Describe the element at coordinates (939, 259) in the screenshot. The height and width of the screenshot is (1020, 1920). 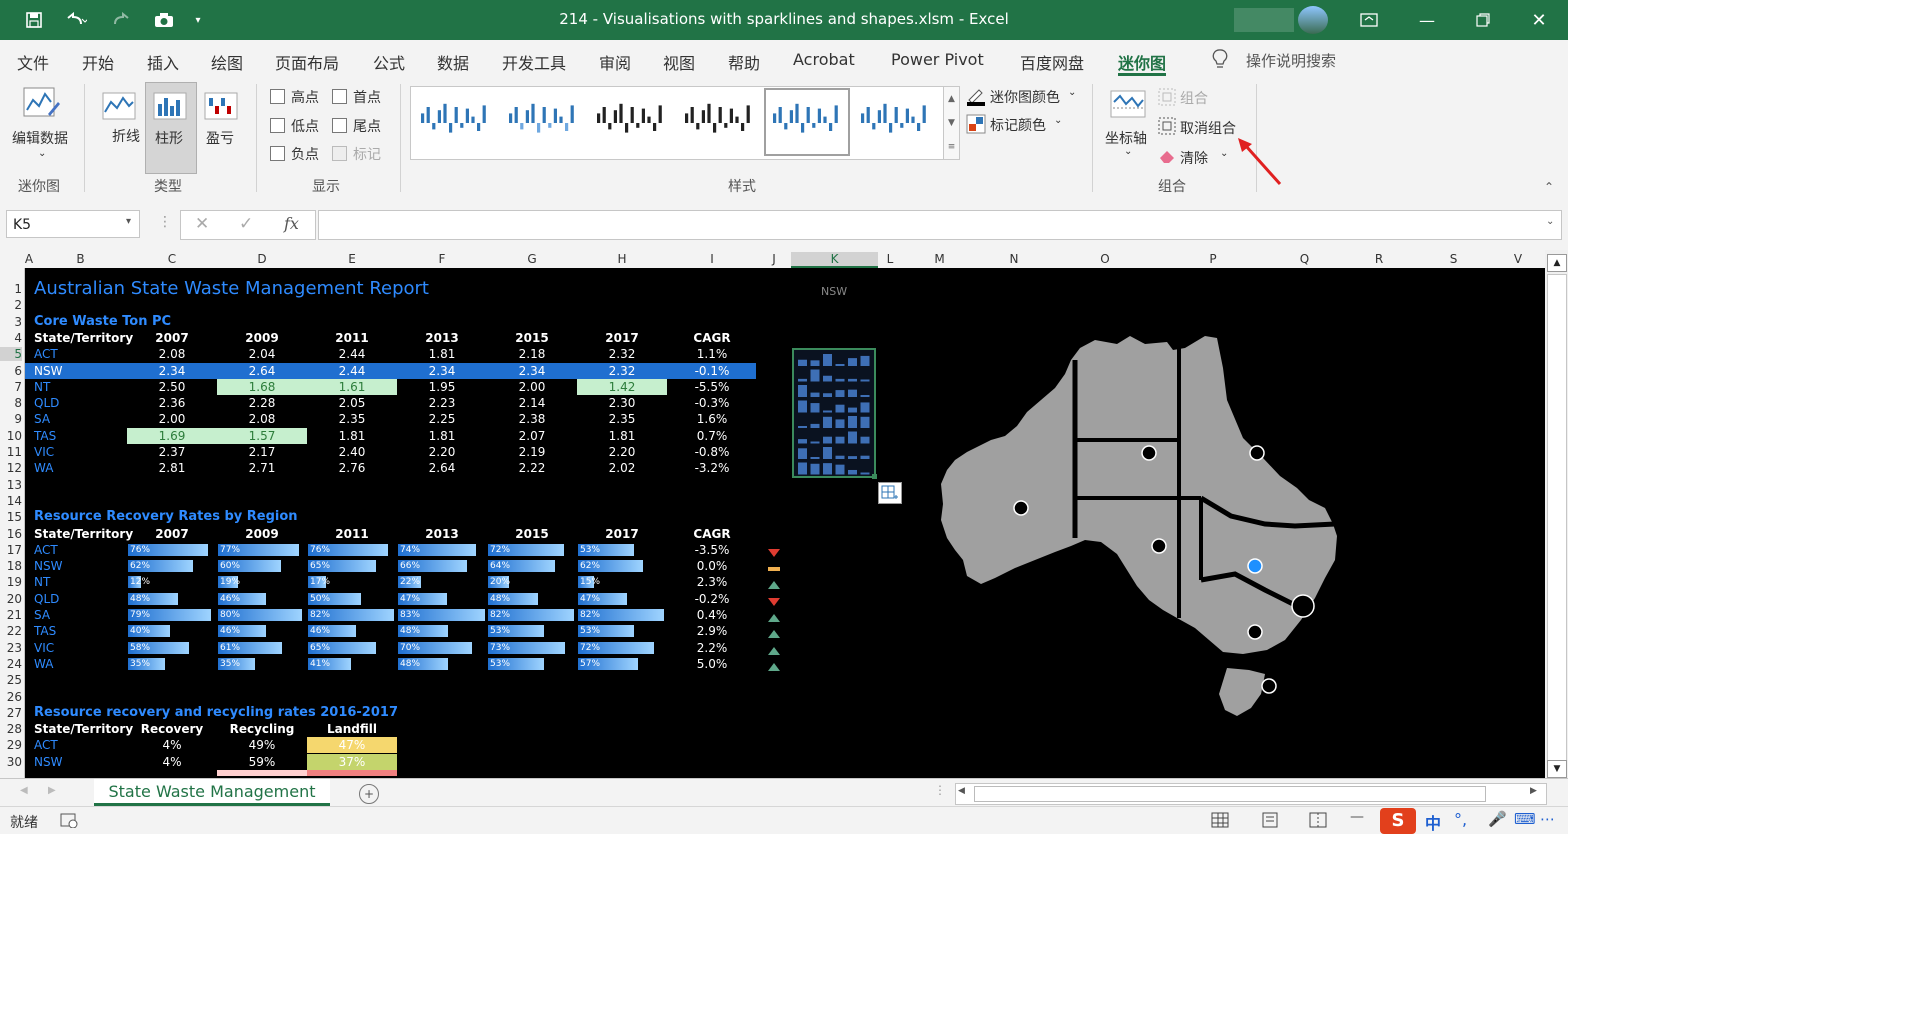
I see `column-header: M` at that location.